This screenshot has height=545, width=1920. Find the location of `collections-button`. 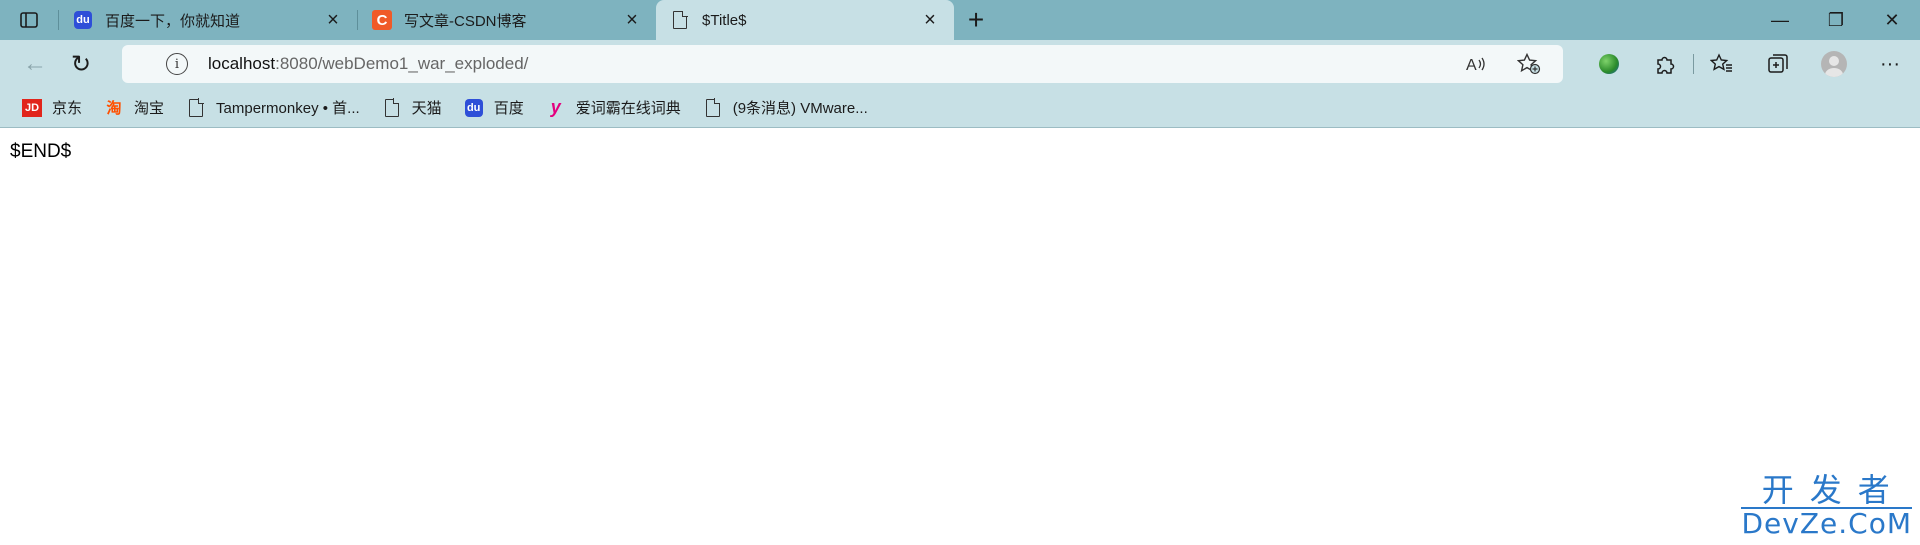

collections-button is located at coordinates (1778, 64).